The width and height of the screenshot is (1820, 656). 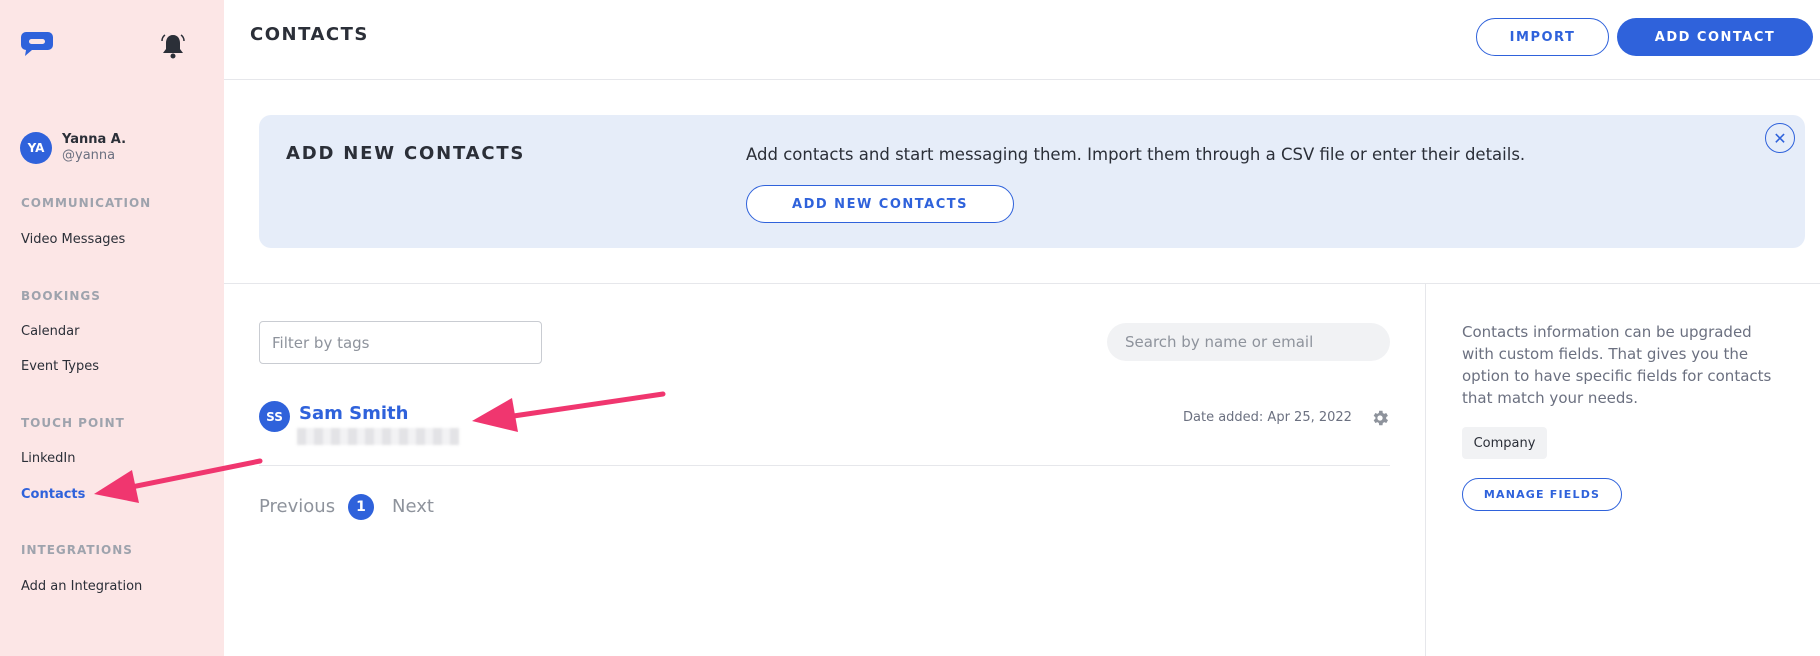 What do you see at coordinates (824, 432) in the screenshot?
I see `table-row: SS Sam Smith Date added: Apr 25, 2022` at bounding box center [824, 432].